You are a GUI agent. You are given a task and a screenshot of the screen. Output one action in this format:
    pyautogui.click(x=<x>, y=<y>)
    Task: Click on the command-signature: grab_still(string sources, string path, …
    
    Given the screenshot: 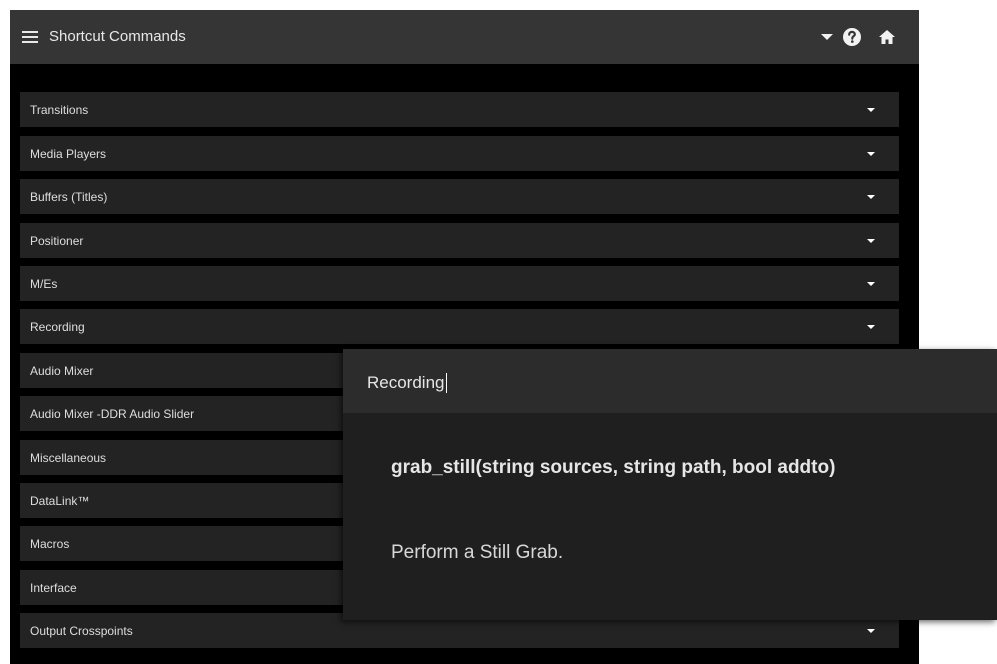 What is the action you would take?
    pyautogui.click(x=613, y=467)
    